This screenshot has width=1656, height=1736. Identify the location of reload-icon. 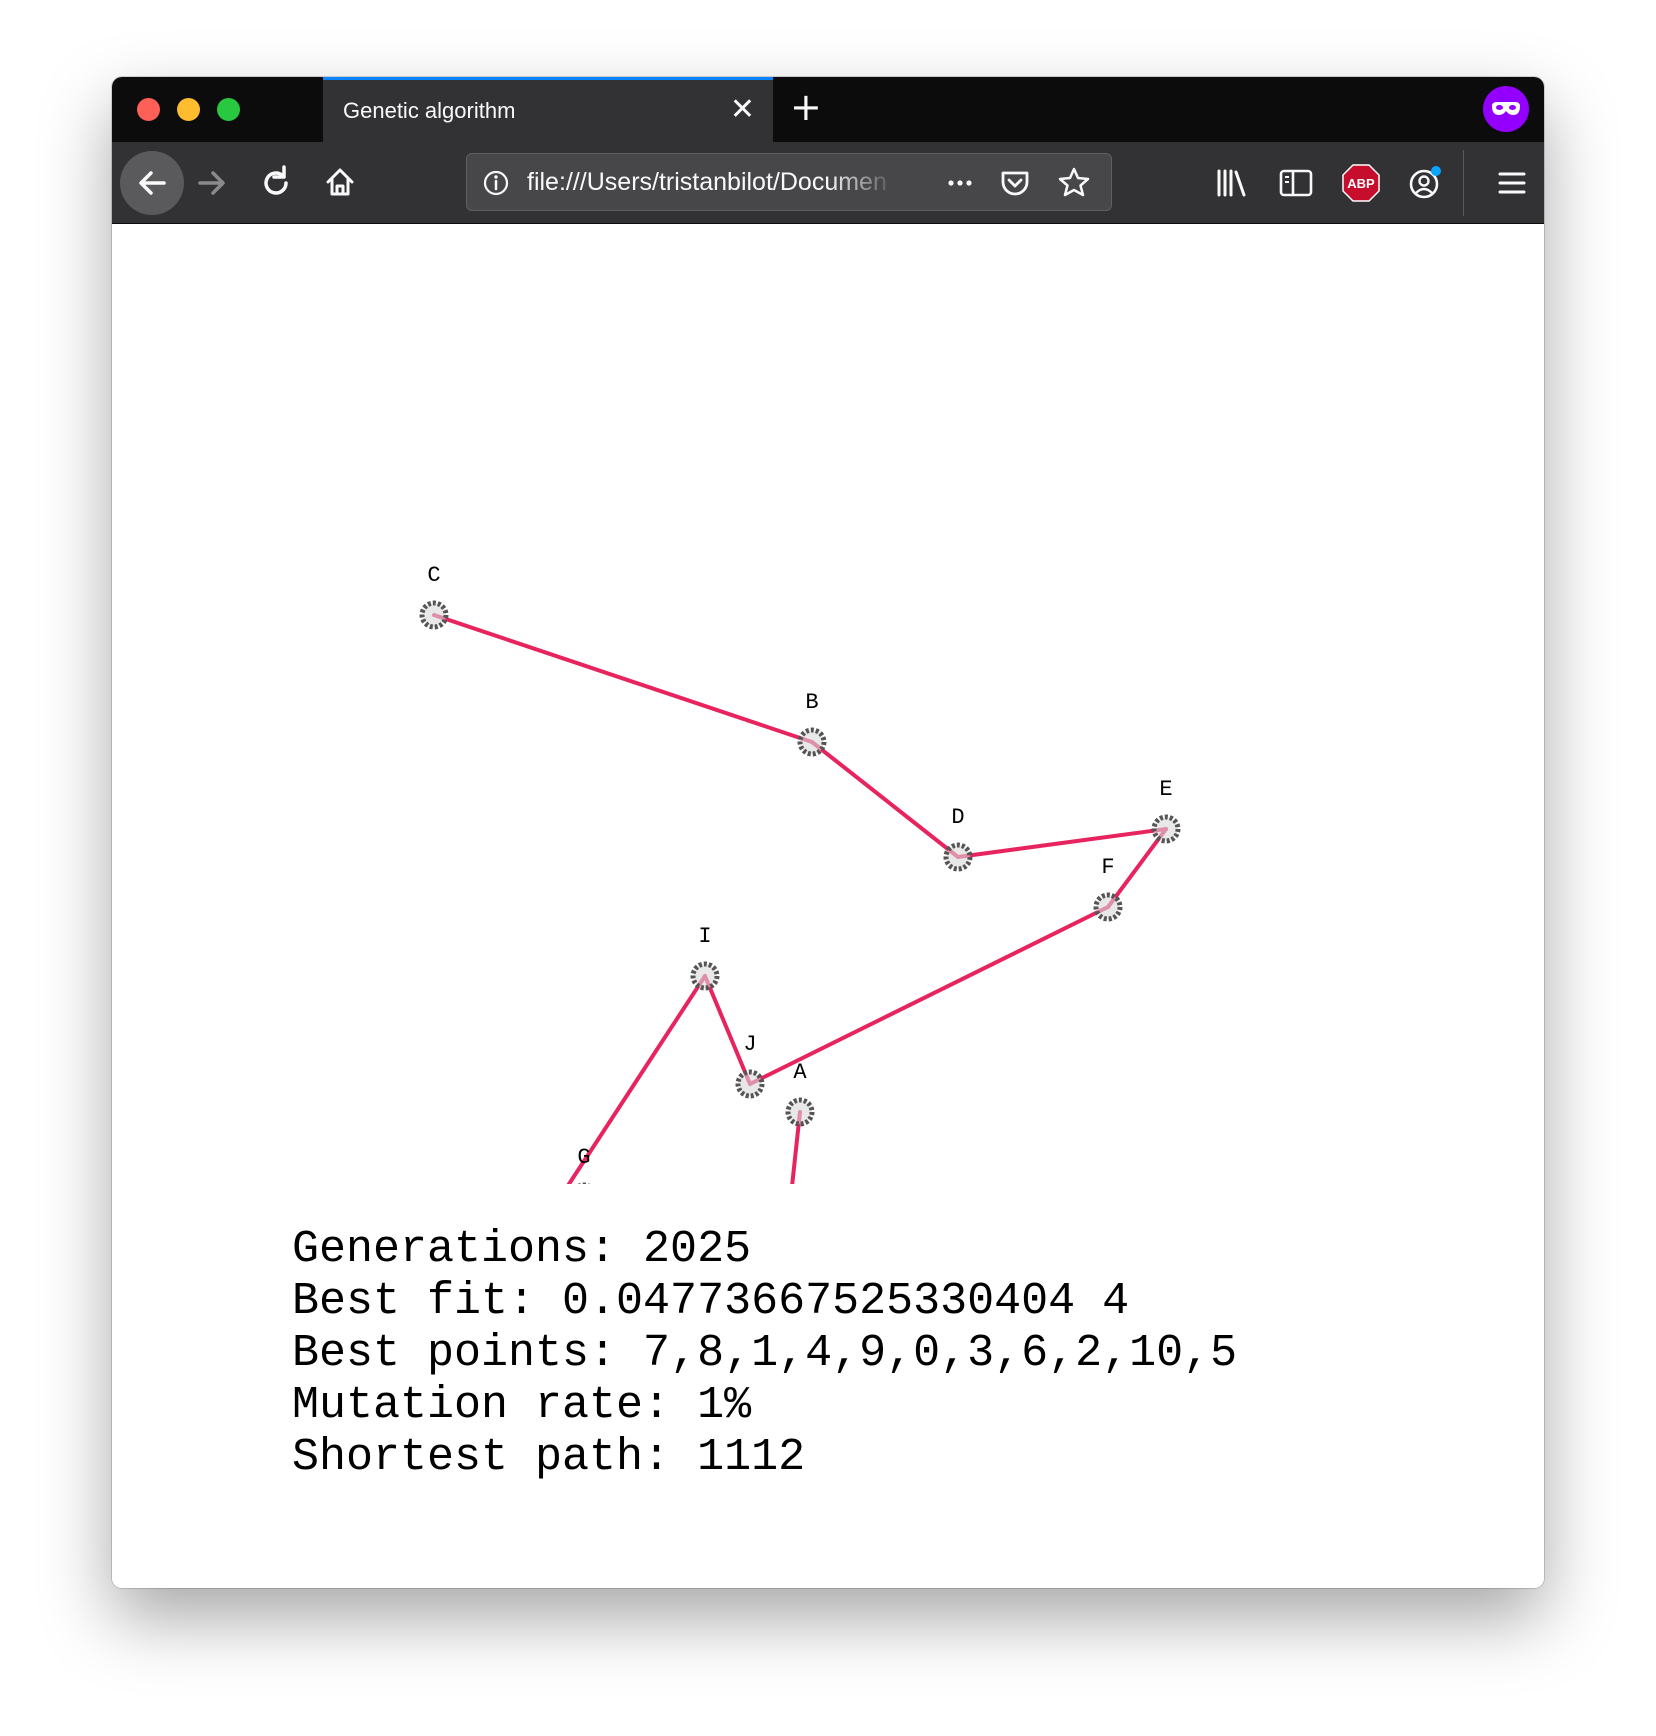
(276, 183).